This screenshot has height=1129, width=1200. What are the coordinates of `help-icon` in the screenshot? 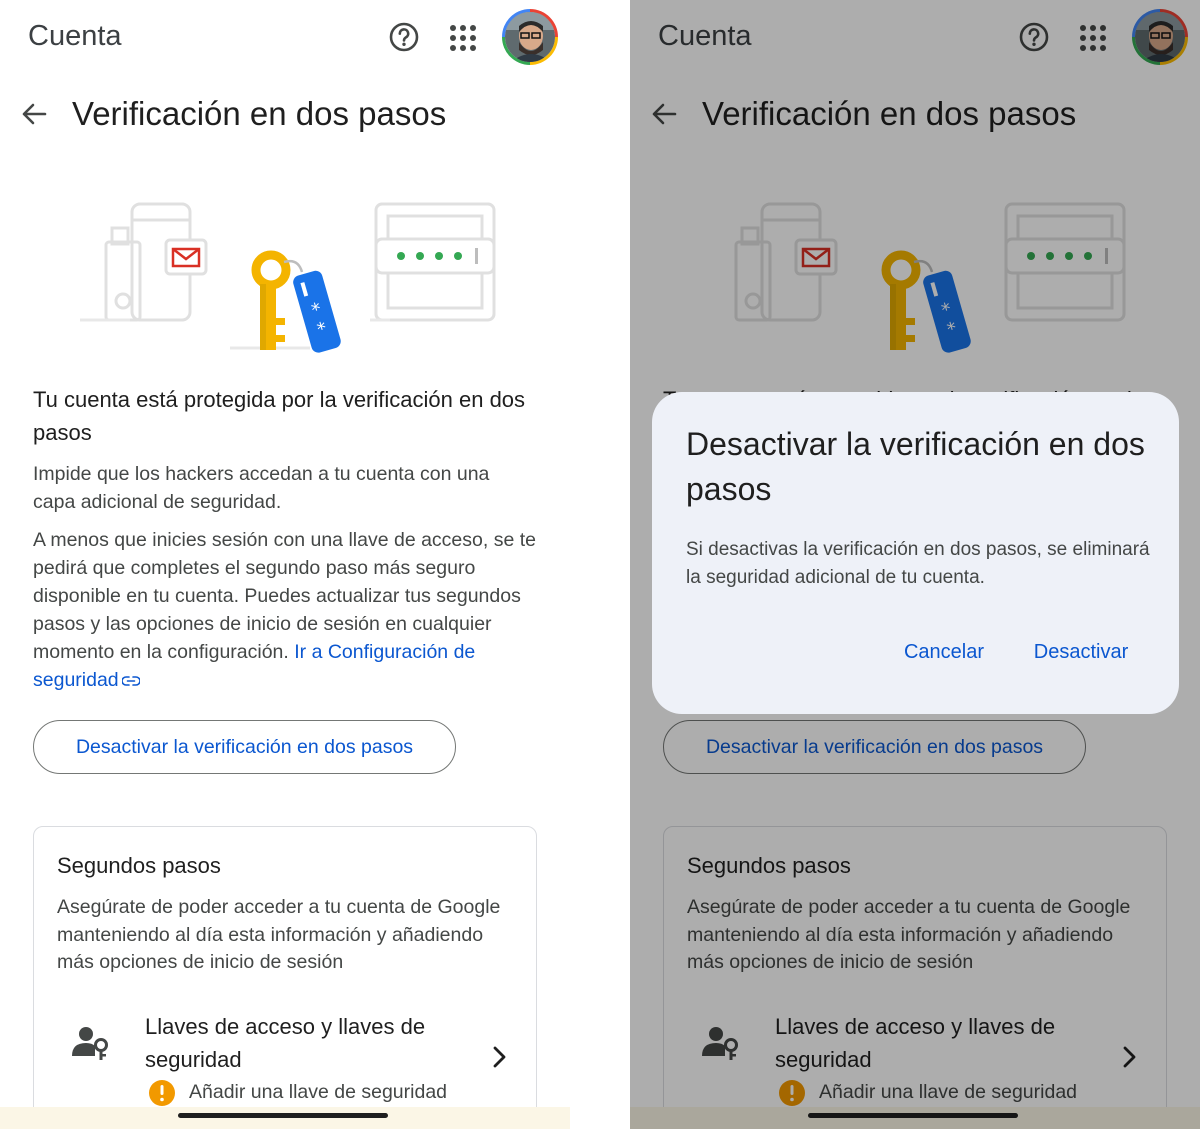 It's located at (404, 37).